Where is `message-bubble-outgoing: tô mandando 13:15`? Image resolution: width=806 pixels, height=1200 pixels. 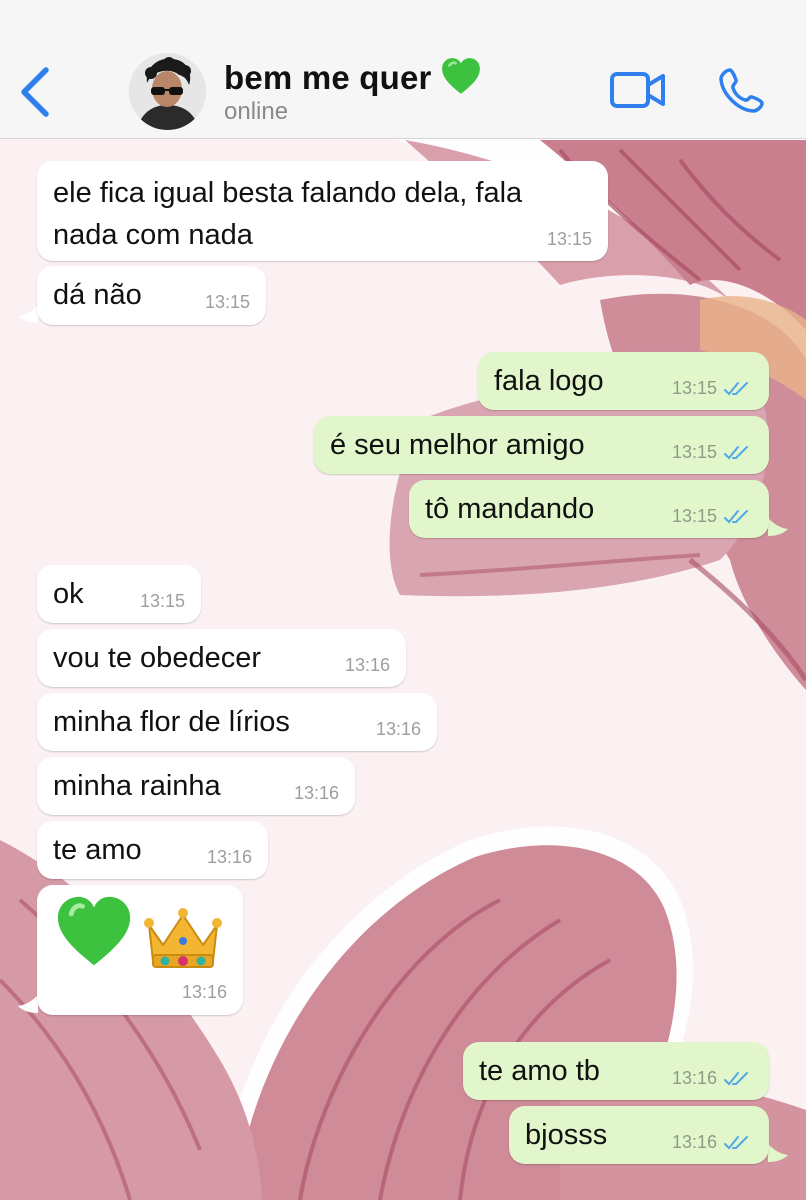
message-bubble-outgoing: tô mandando 13:15 is located at coordinates (589, 509).